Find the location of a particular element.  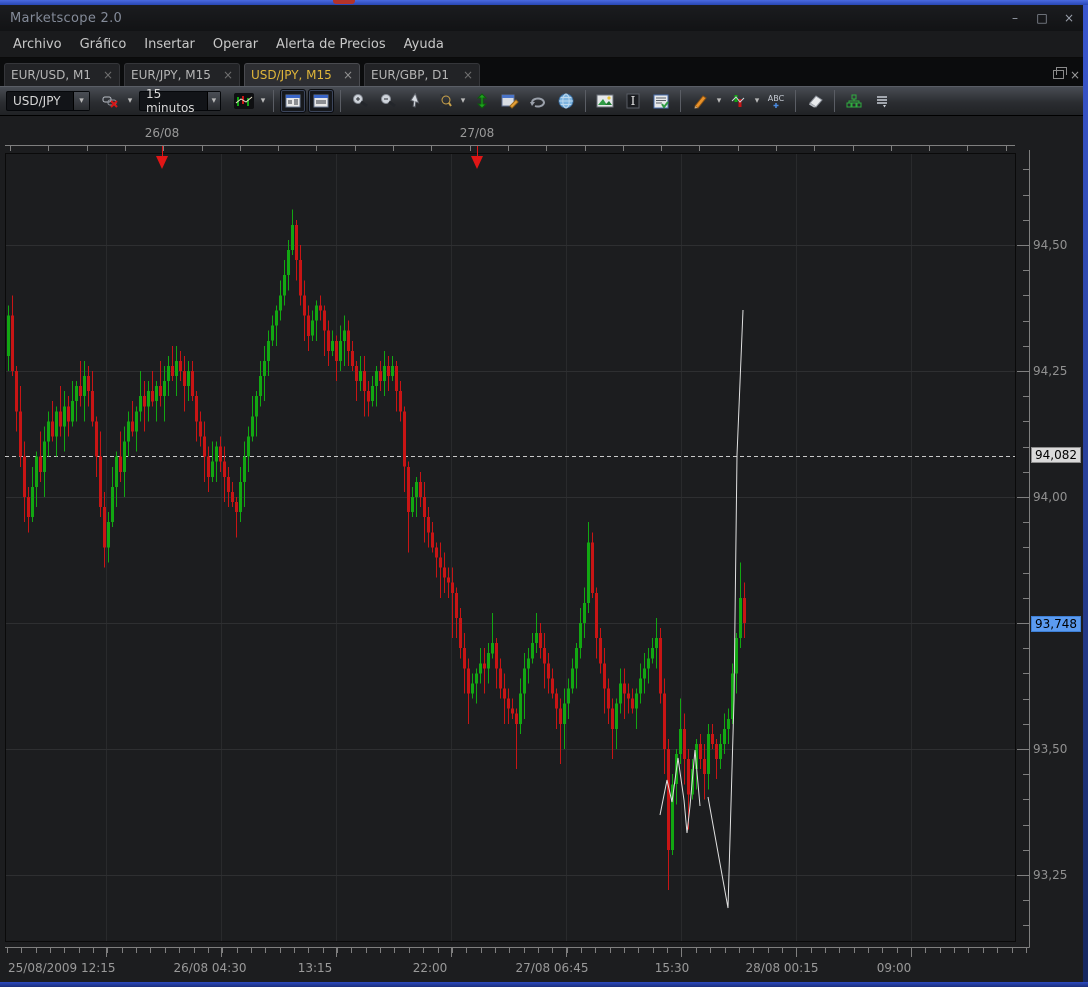

x-axis-label: 28/08 00:15 is located at coordinates (782, 968).